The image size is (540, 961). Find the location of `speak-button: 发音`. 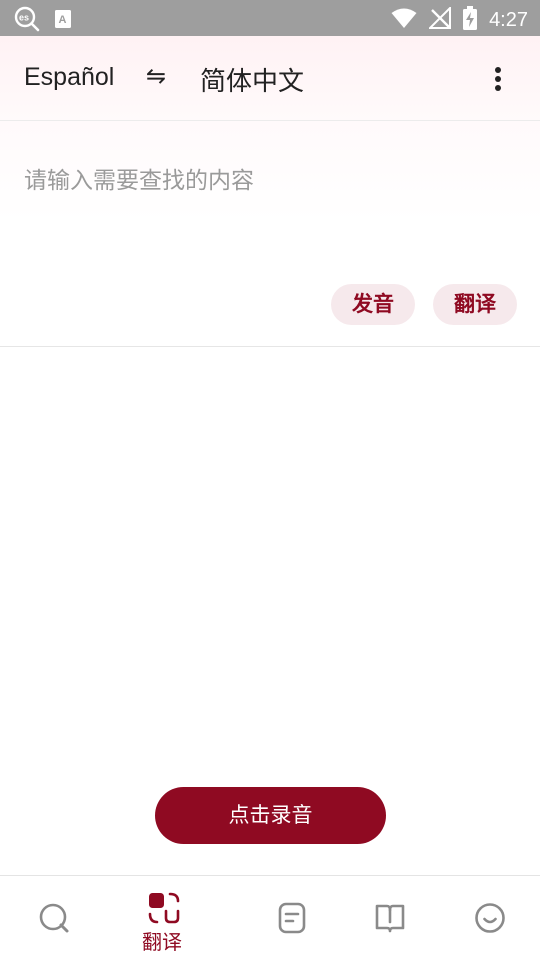

speak-button: 发音 is located at coordinates (373, 304).